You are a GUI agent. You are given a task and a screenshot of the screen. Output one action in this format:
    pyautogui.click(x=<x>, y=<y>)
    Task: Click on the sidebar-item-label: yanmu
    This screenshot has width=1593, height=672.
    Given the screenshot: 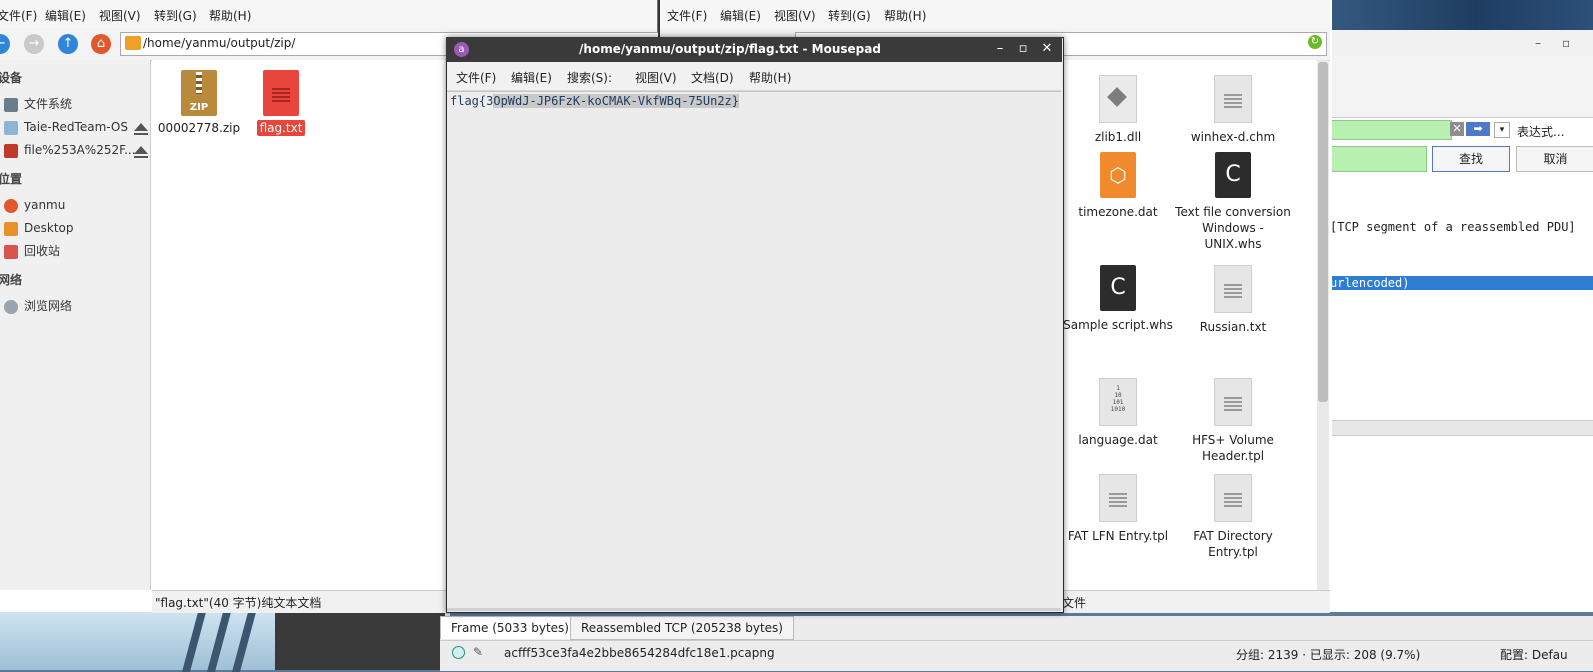 What is the action you would take?
    pyautogui.click(x=45, y=205)
    